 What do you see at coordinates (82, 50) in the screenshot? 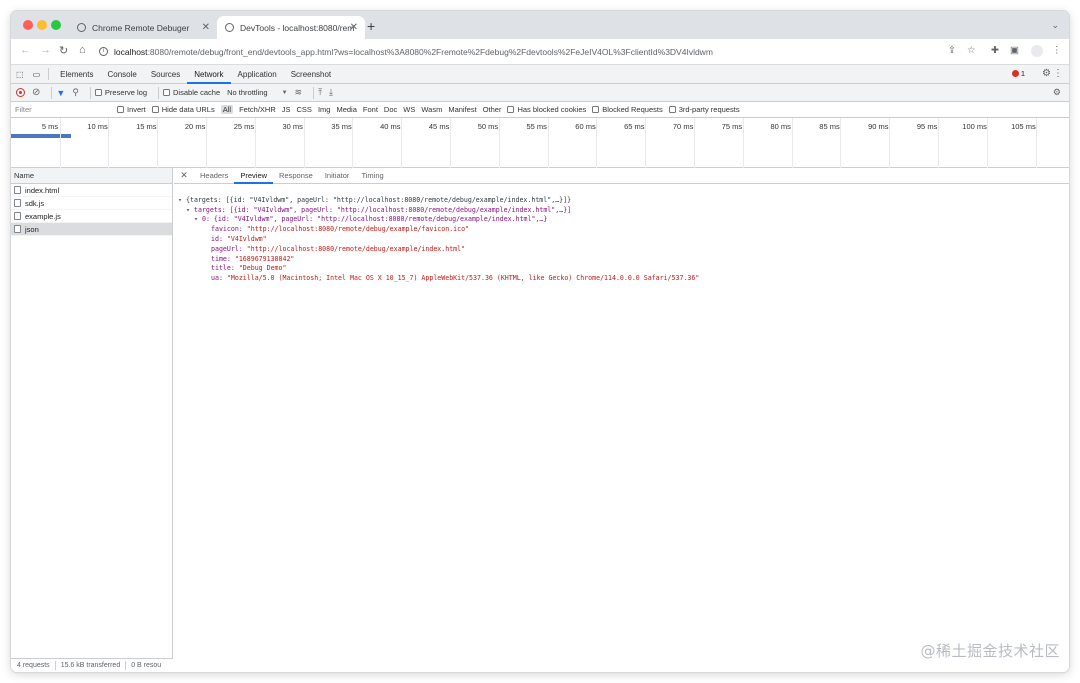
I see `home-button: ⌂` at bounding box center [82, 50].